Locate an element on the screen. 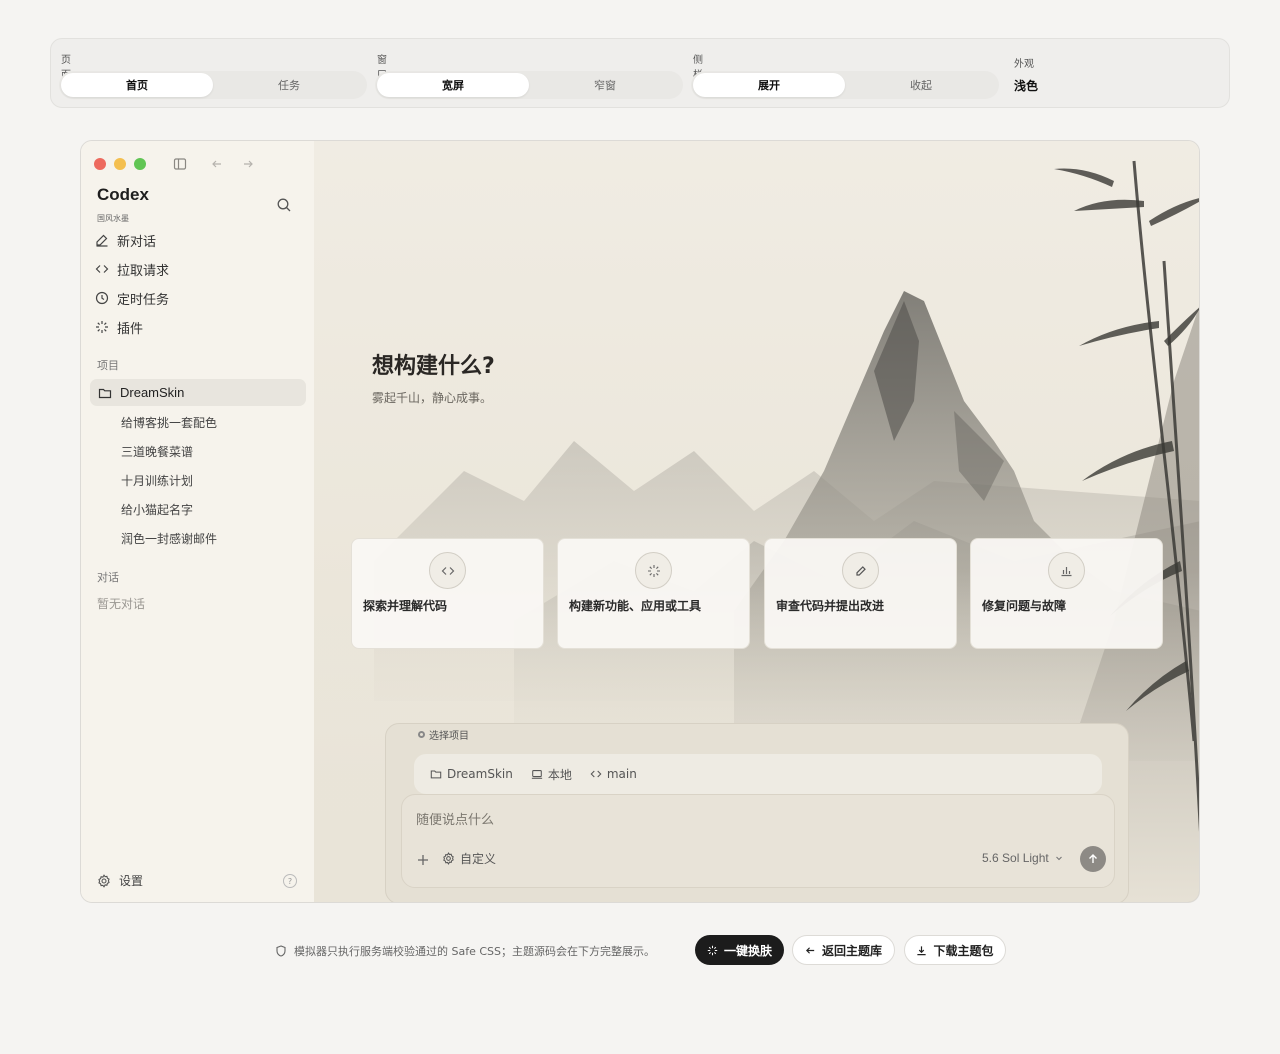 The width and height of the screenshot is (1280, 1054). project-name: DreamSkin is located at coordinates (152, 392).